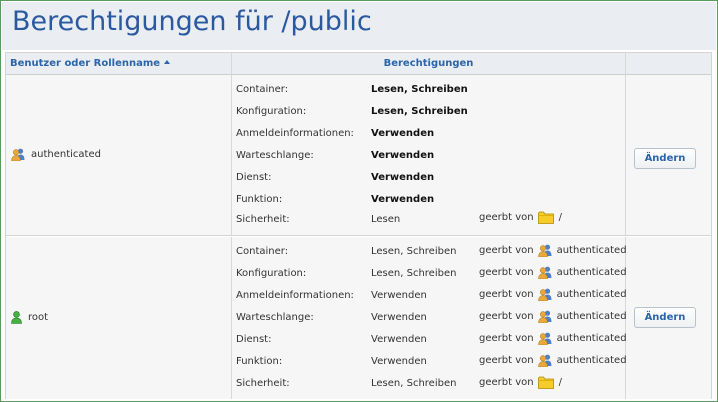  Describe the element at coordinates (119, 318) in the screenshot. I see `user-cell: root` at that location.